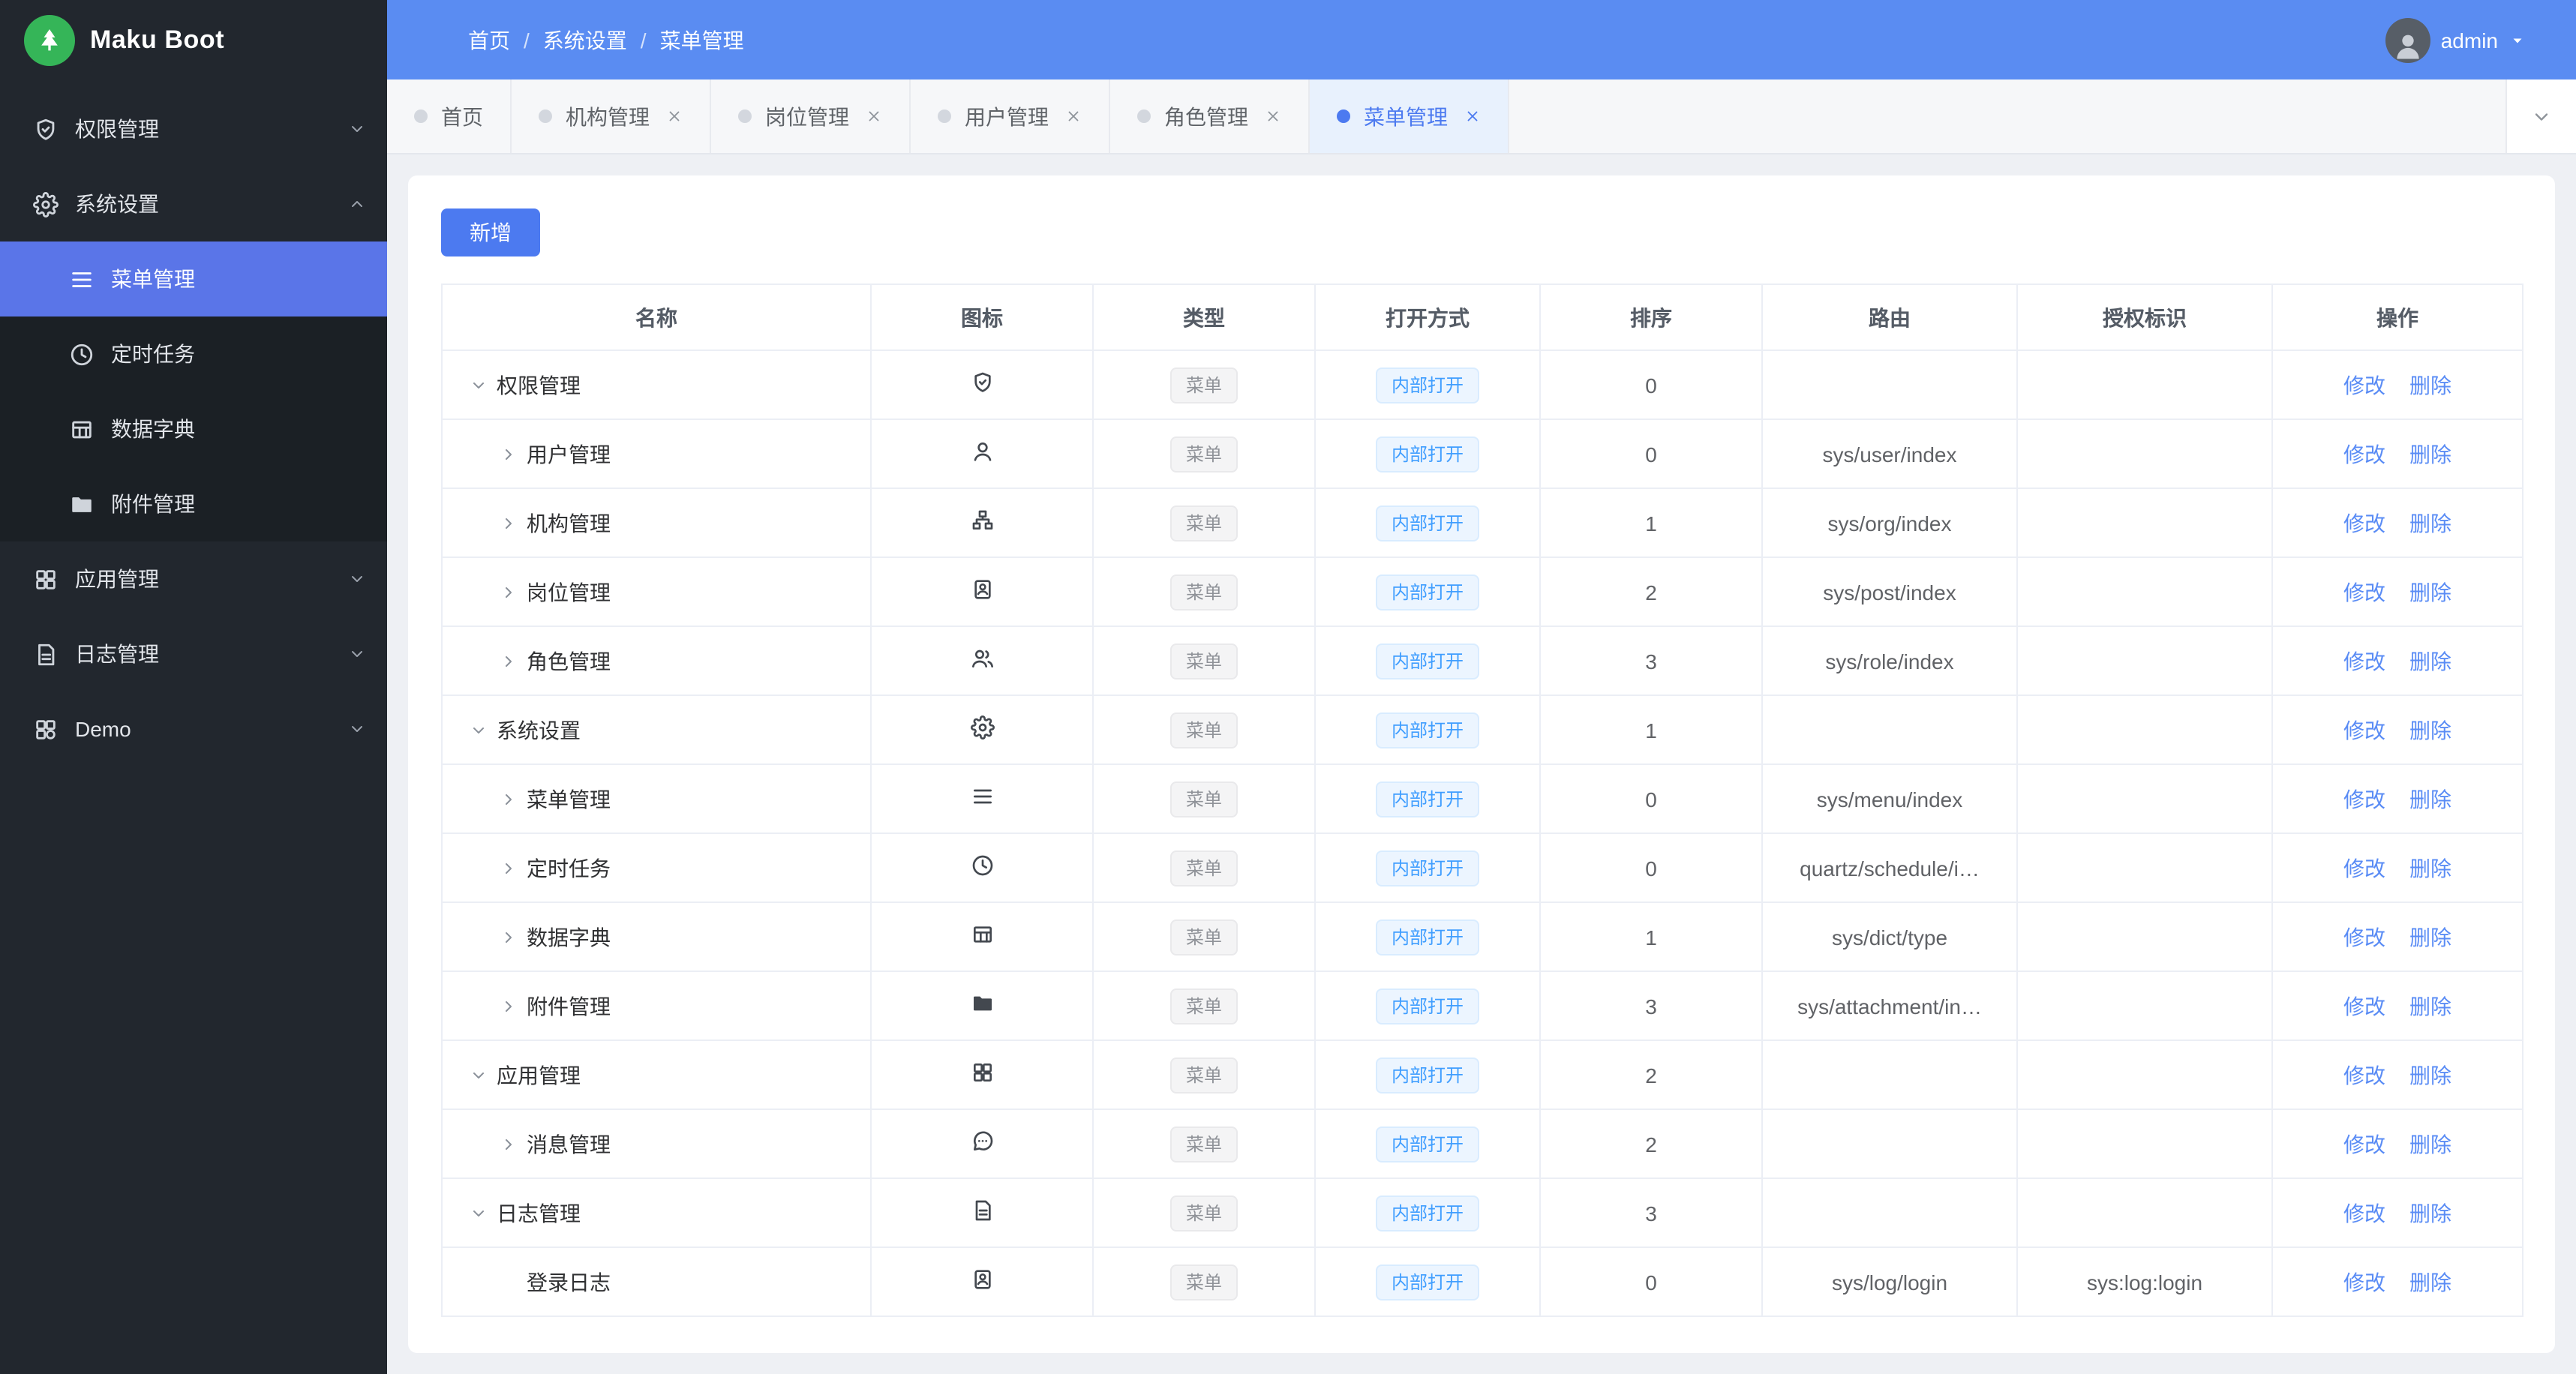 The width and height of the screenshot is (2576, 1374). I want to click on breadcrumb-item-home: 首页, so click(489, 40).